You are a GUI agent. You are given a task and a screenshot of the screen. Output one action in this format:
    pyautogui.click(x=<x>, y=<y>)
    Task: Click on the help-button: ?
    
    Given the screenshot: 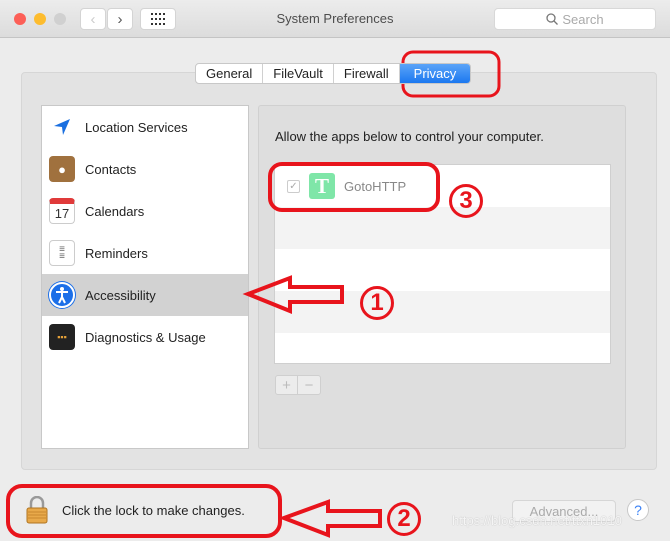 What is the action you would take?
    pyautogui.click(x=638, y=510)
    